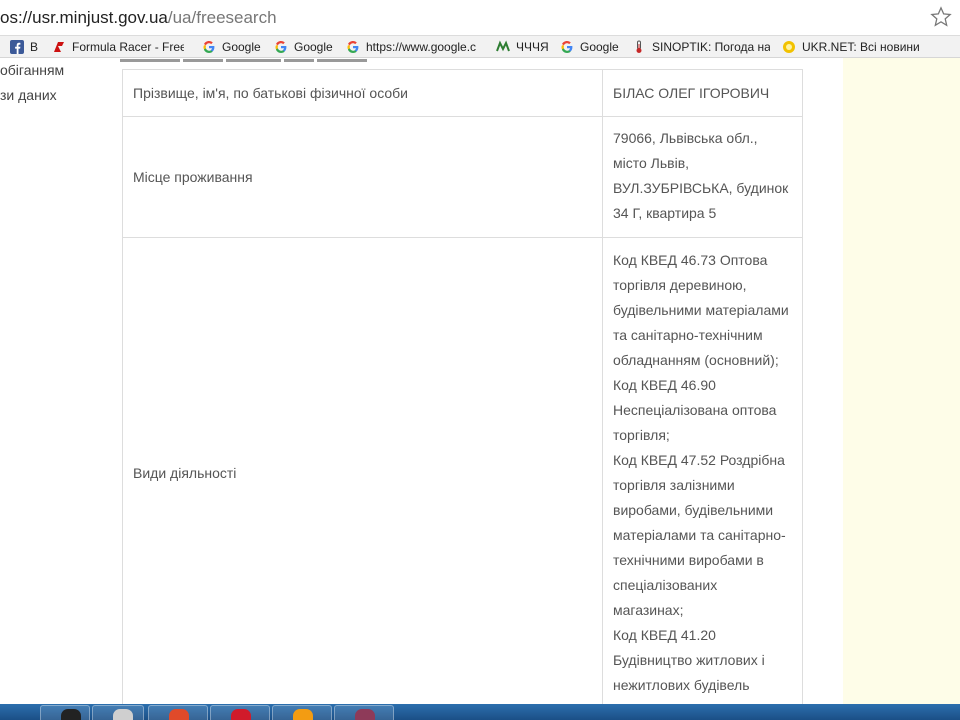  I want to click on bookmark-item: https://www.google.c, so click(414, 47).